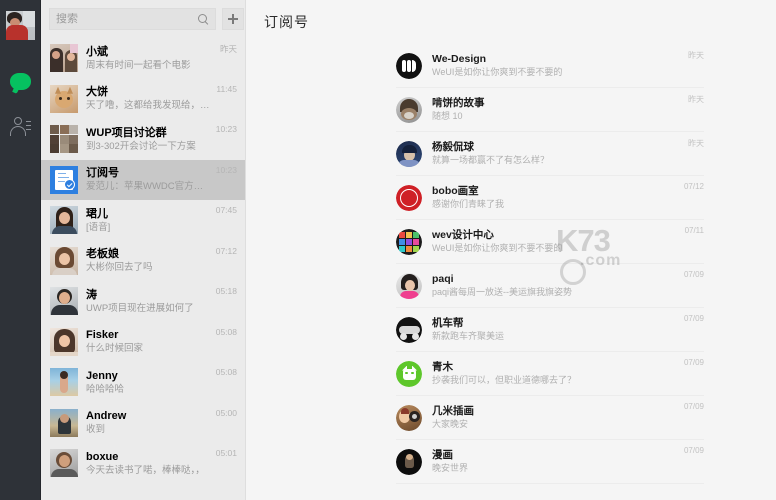  I want to click on chat-list-item: WUP项目讨论群 到3-302开会讨论一下方案 10:23, so click(143, 139).